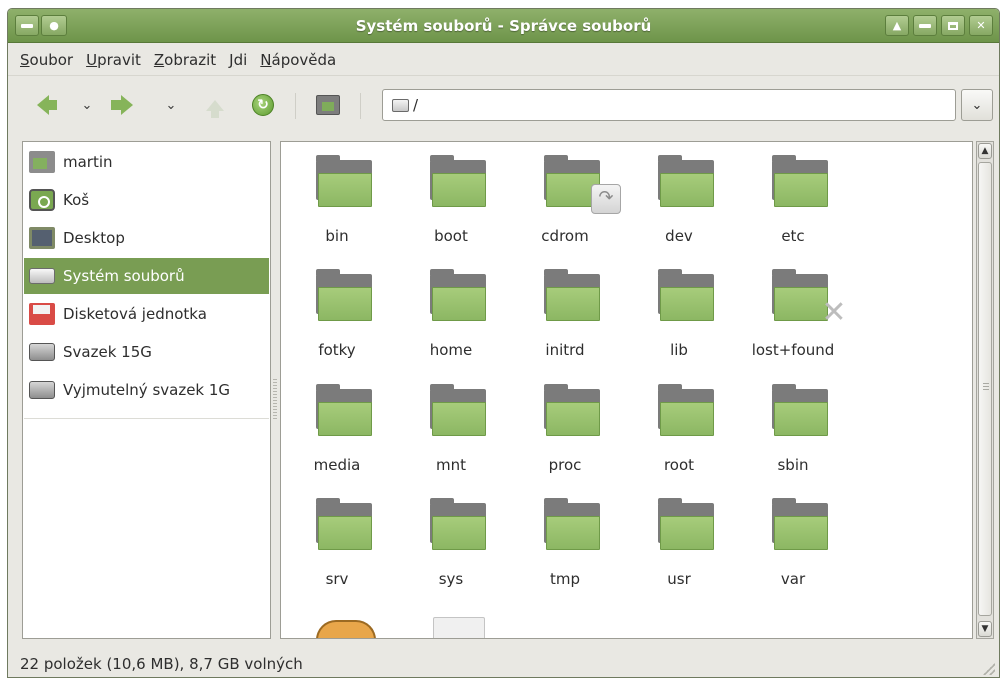  What do you see at coordinates (146, 238) in the screenshot?
I see `sidebar-item-desktop: Desktop` at bounding box center [146, 238].